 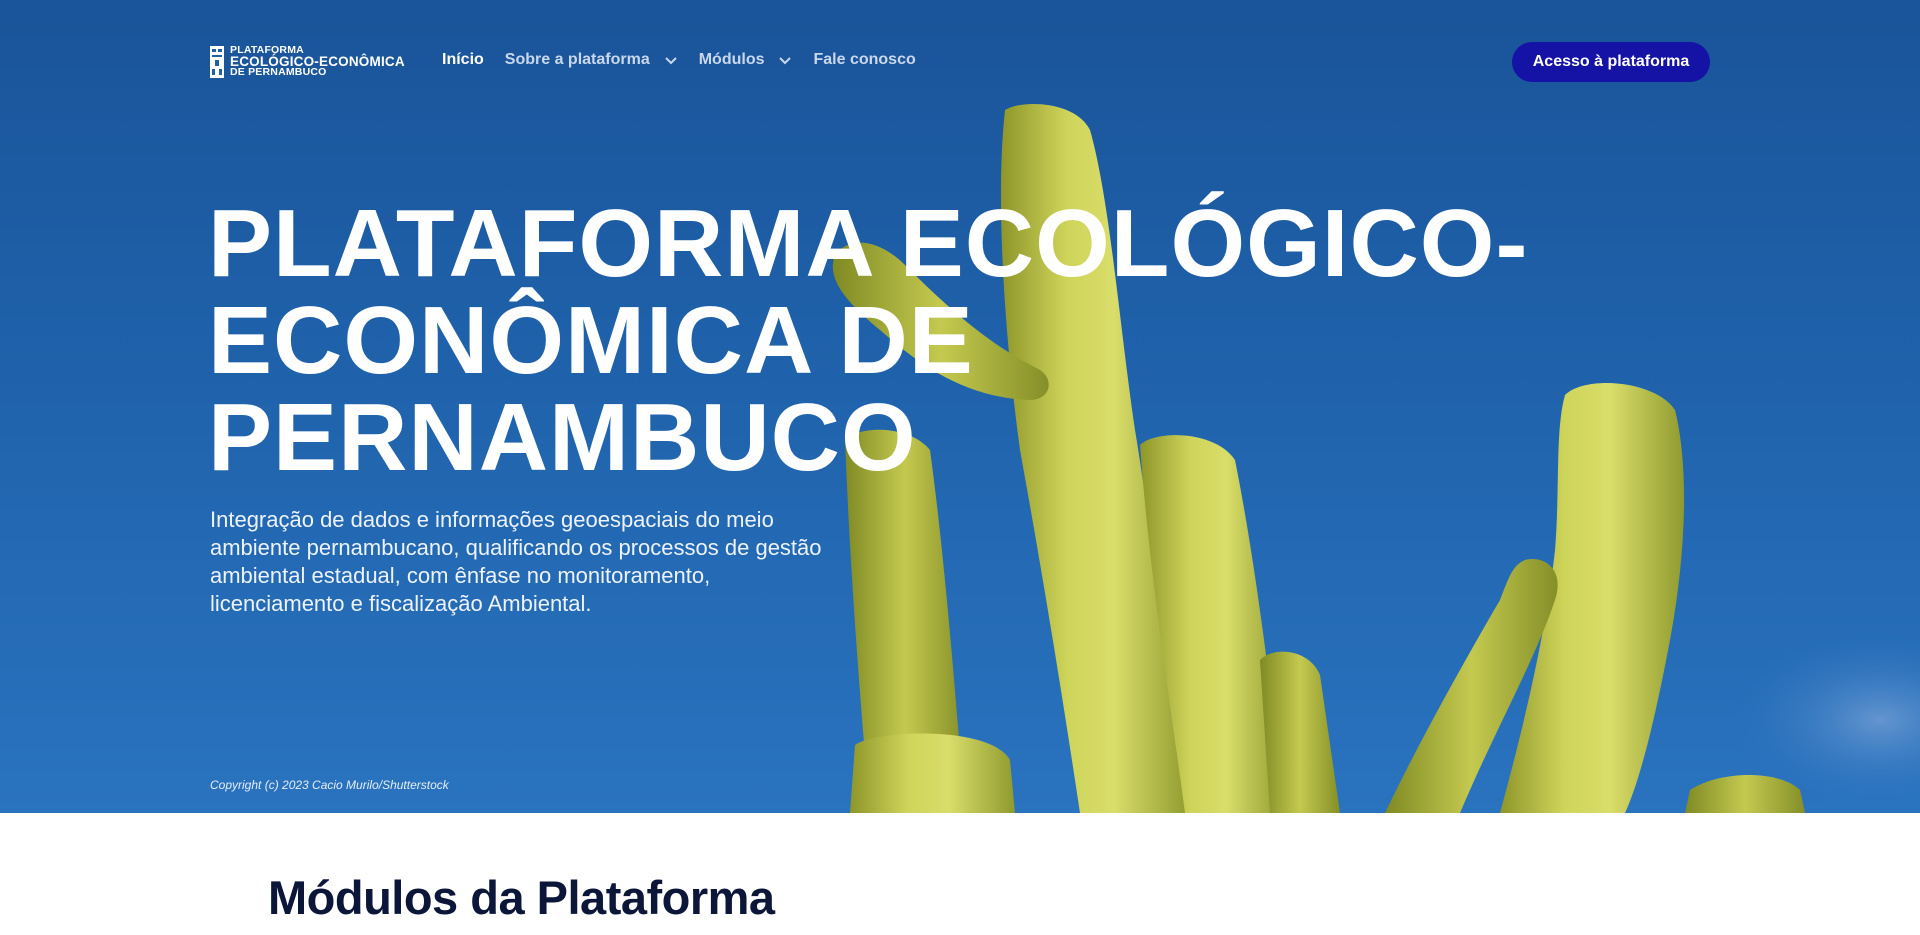 I want to click on grid-logo-icon, so click(x=217, y=61).